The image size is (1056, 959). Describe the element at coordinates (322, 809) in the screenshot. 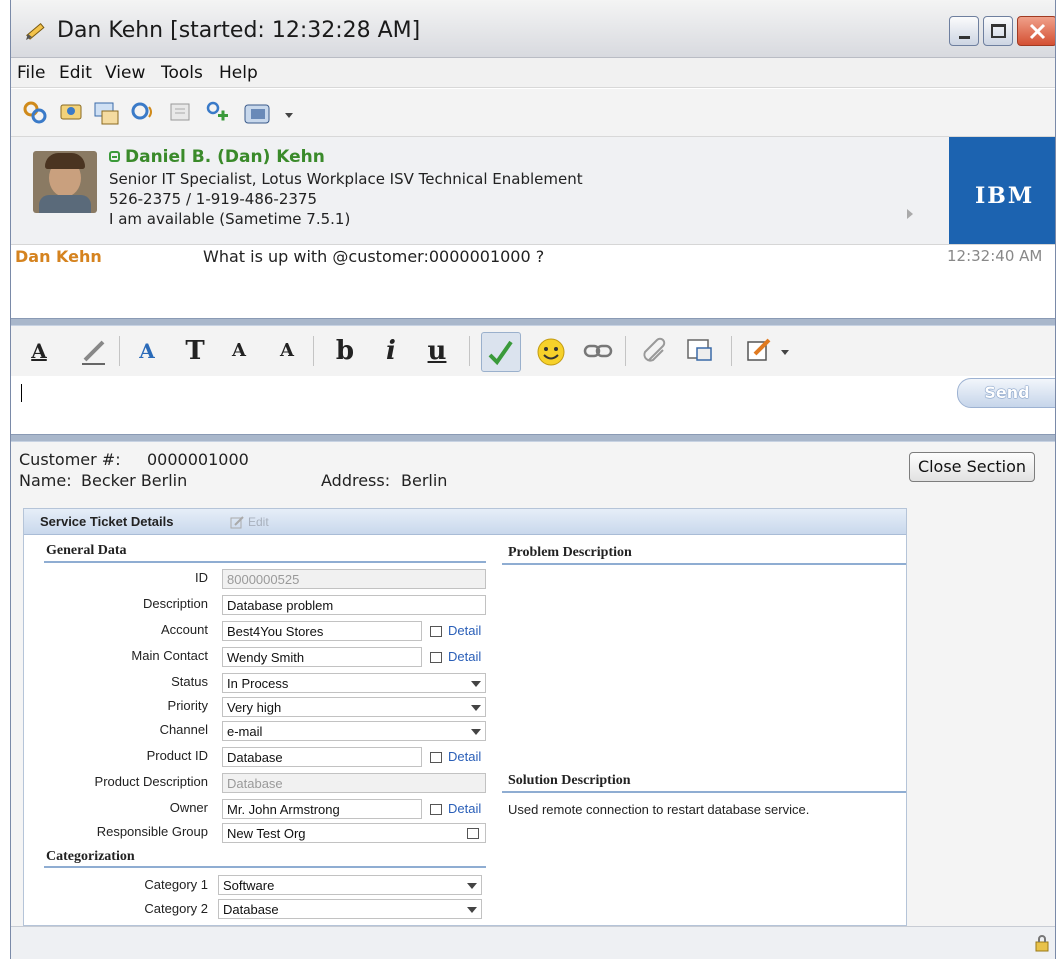

I see `owner-field: Mr. John Armstrong` at that location.